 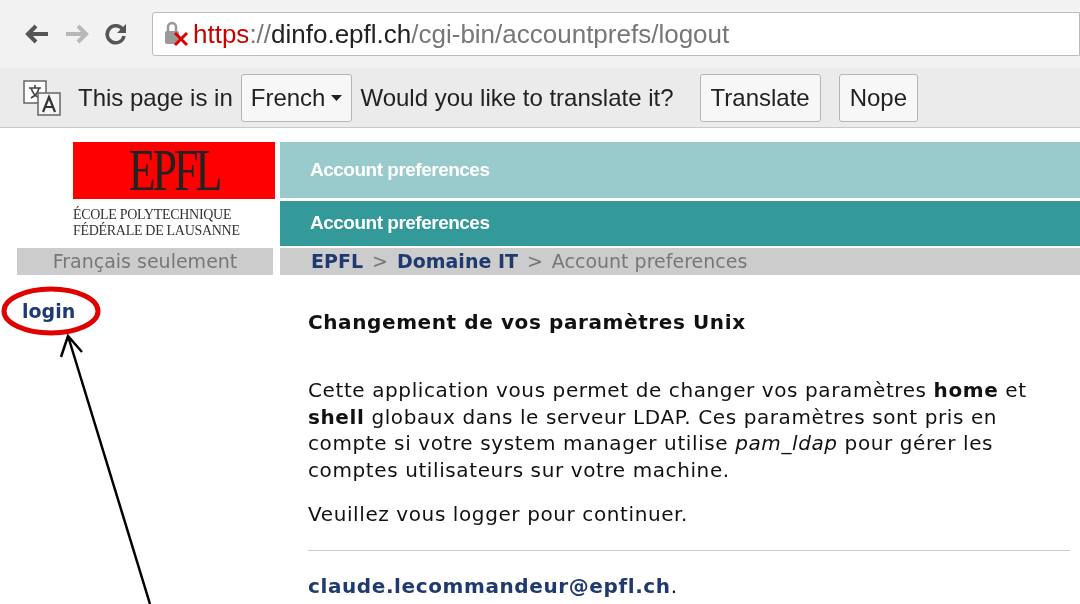 What do you see at coordinates (499, 514) in the screenshot?
I see `content-paragraph: Veuillez vous logger pour continuer.` at bounding box center [499, 514].